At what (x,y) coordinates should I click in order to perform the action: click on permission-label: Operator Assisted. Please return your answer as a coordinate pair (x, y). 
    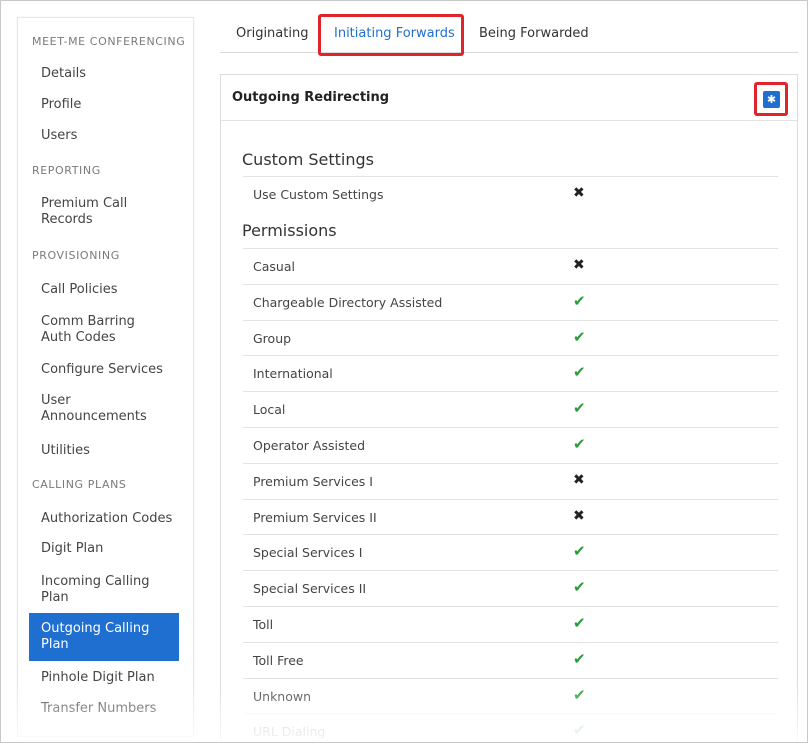
    Looking at the image, I should click on (309, 445).